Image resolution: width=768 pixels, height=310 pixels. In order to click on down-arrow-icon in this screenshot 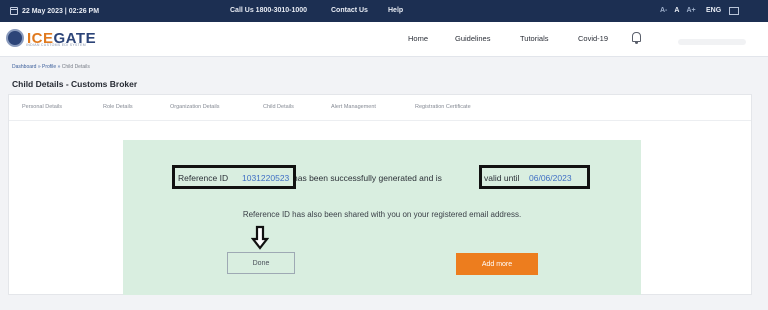, I will do `click(260, 237)`.